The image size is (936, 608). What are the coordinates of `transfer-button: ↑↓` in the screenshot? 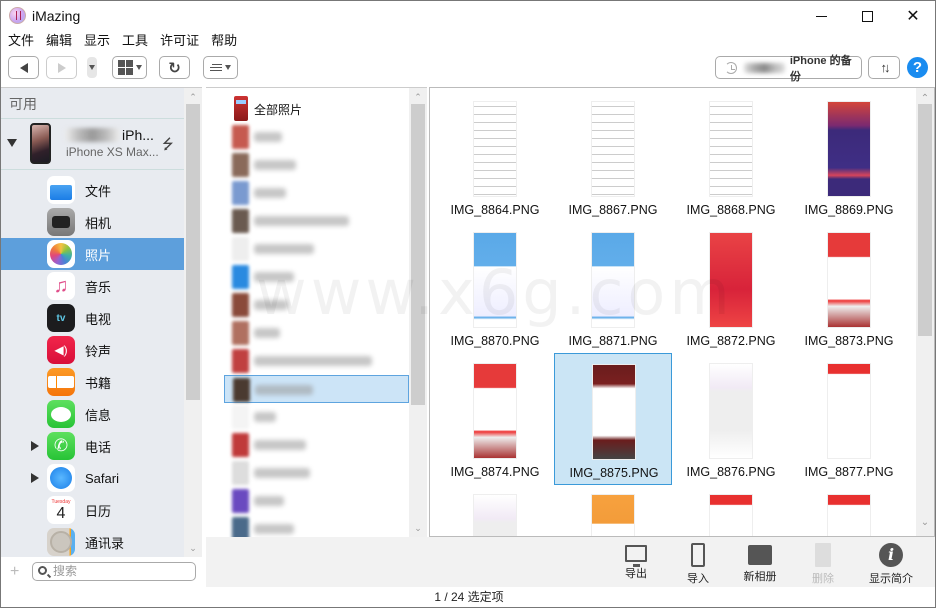 It's located at (884, 67).